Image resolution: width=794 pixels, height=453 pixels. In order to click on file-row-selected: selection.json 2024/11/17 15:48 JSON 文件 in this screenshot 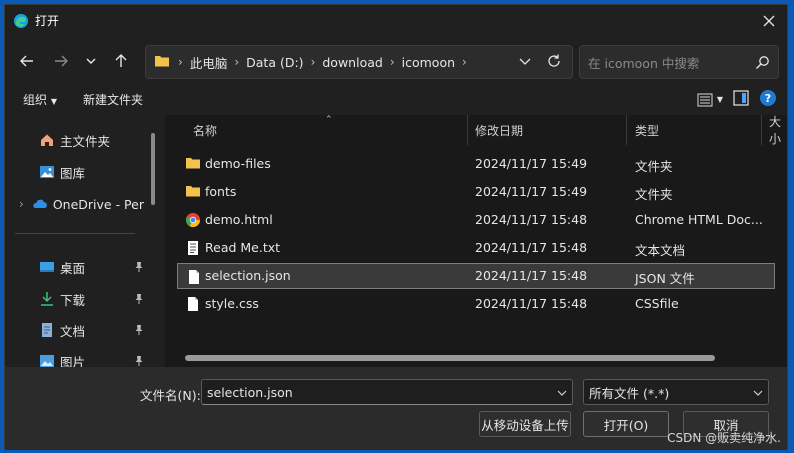, I will do `click(476, 276)`.